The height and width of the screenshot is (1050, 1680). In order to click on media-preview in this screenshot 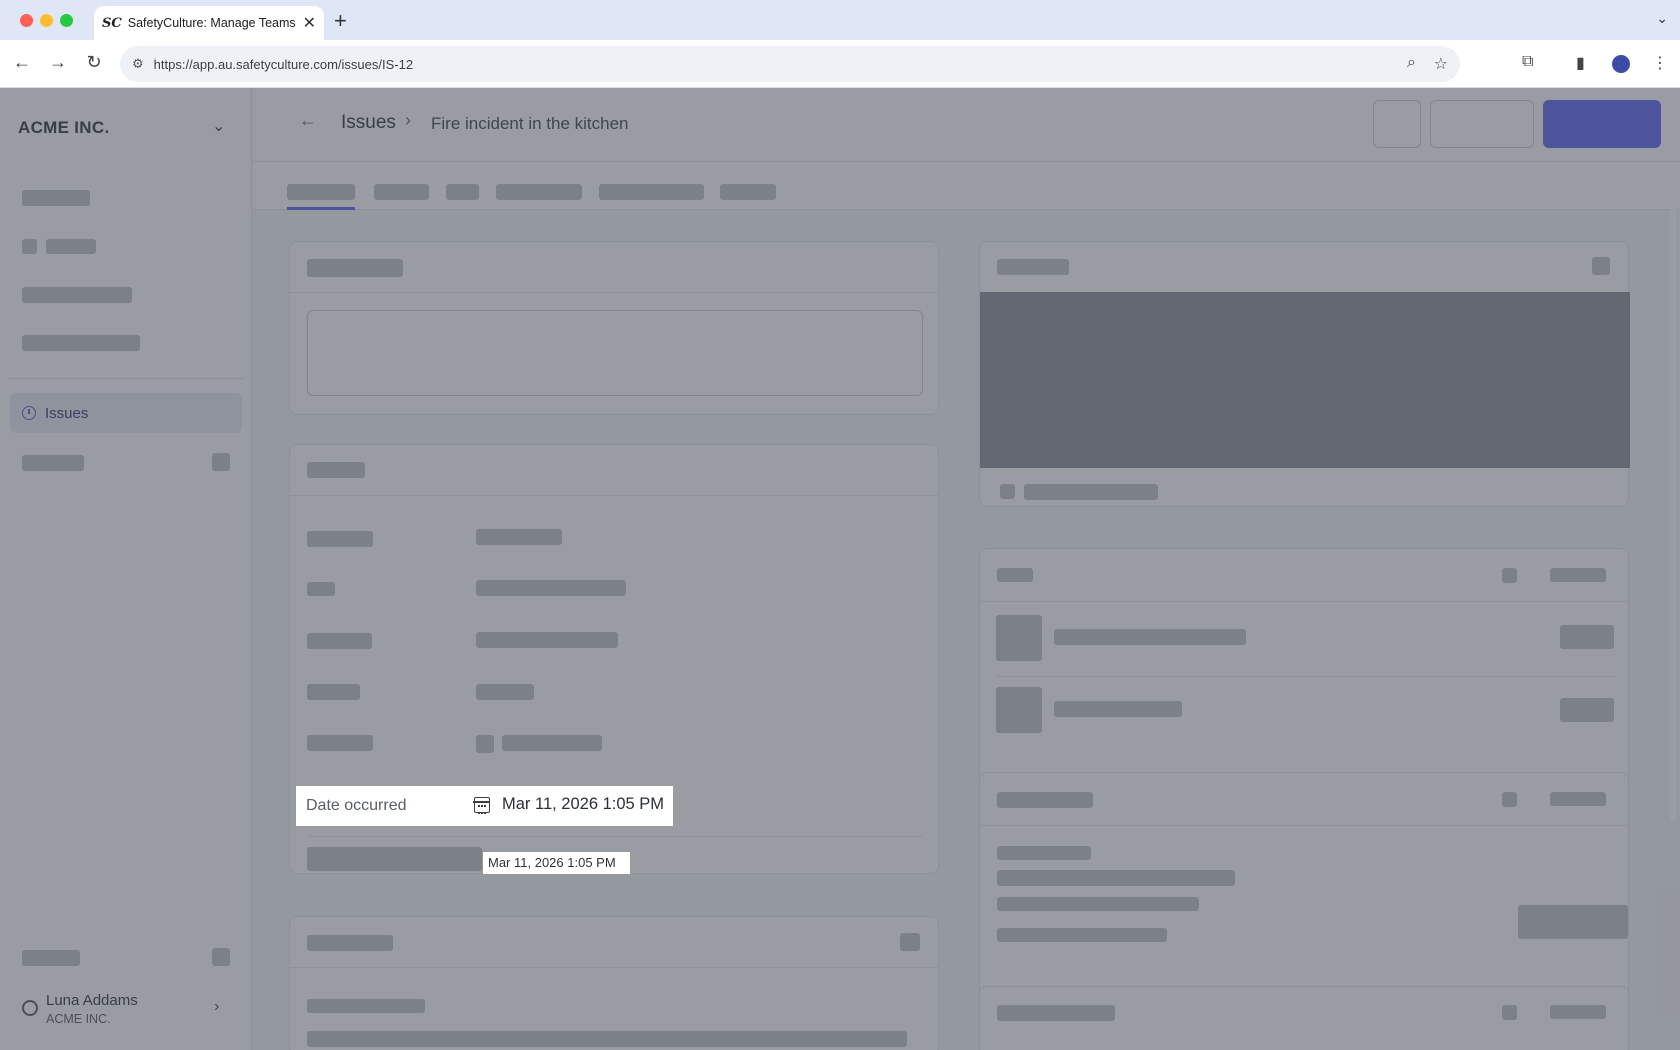, I will do `click(1305, 380)`.